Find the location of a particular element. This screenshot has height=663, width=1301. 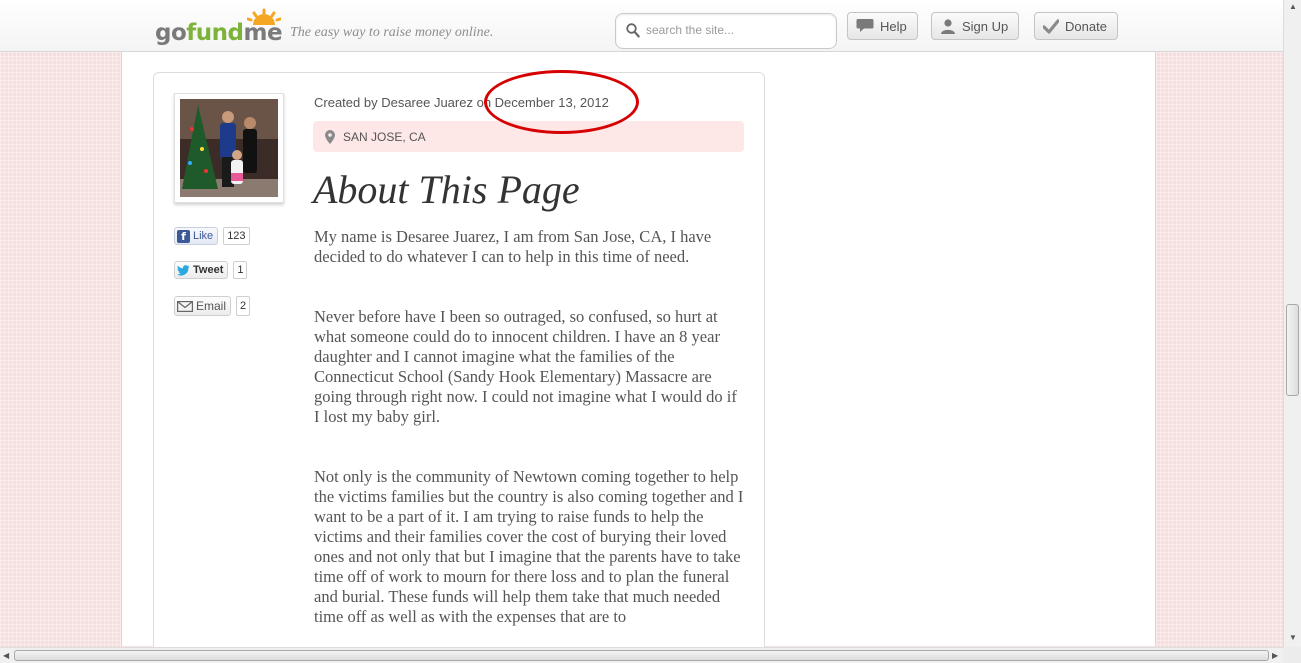

page-title: About This Page is located at coordinates (446, 189).